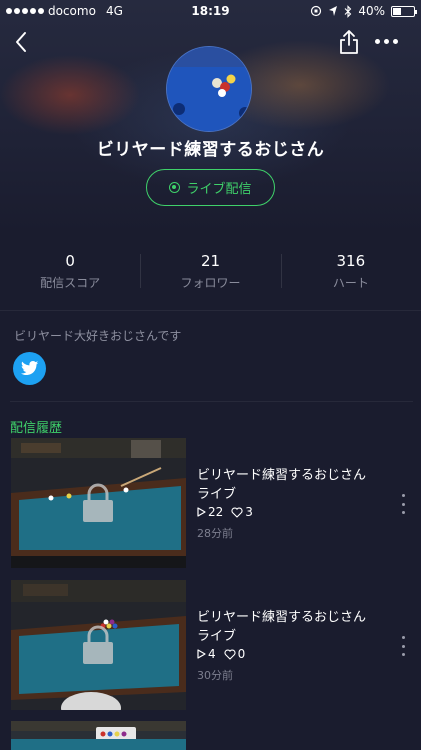 The image size is (421, 750). What do you see at coordinates (210, 283) in the screenshot?
I see `stat-label: フォロワー` at bounding box center [210, 283].